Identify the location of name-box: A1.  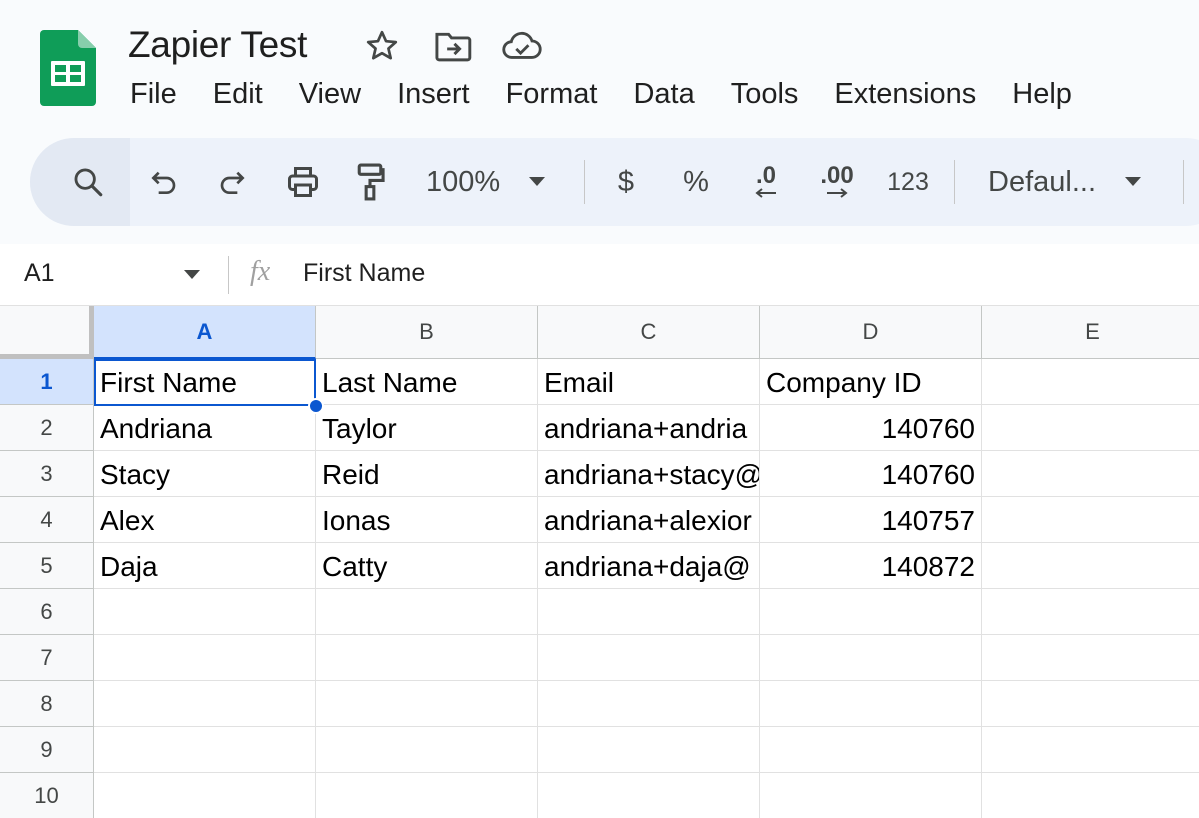
(39, 273).